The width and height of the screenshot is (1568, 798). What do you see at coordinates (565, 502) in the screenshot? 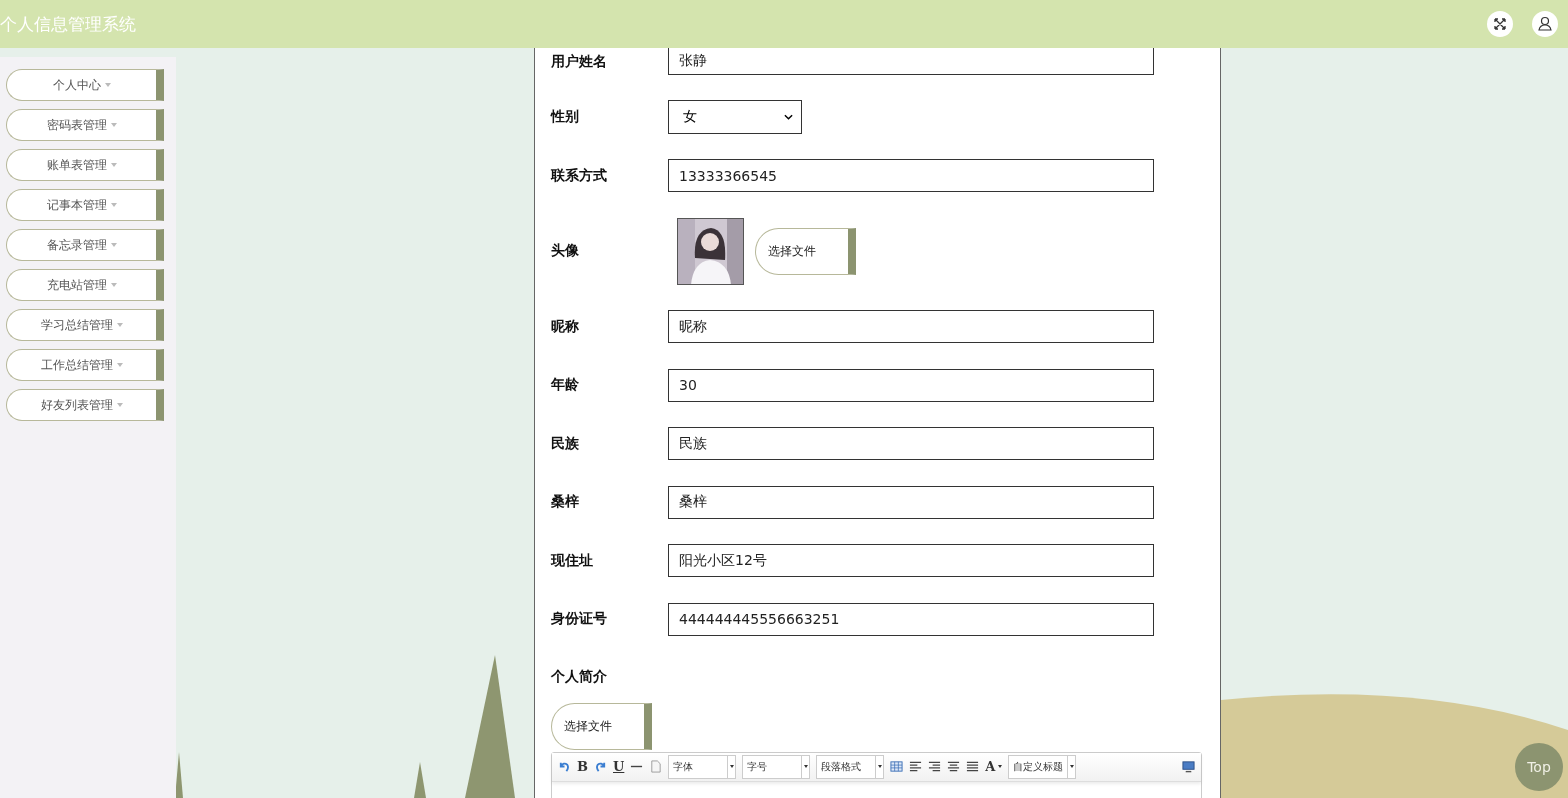
I see `field-label: 桑梓` at bounding box center [565, 502].